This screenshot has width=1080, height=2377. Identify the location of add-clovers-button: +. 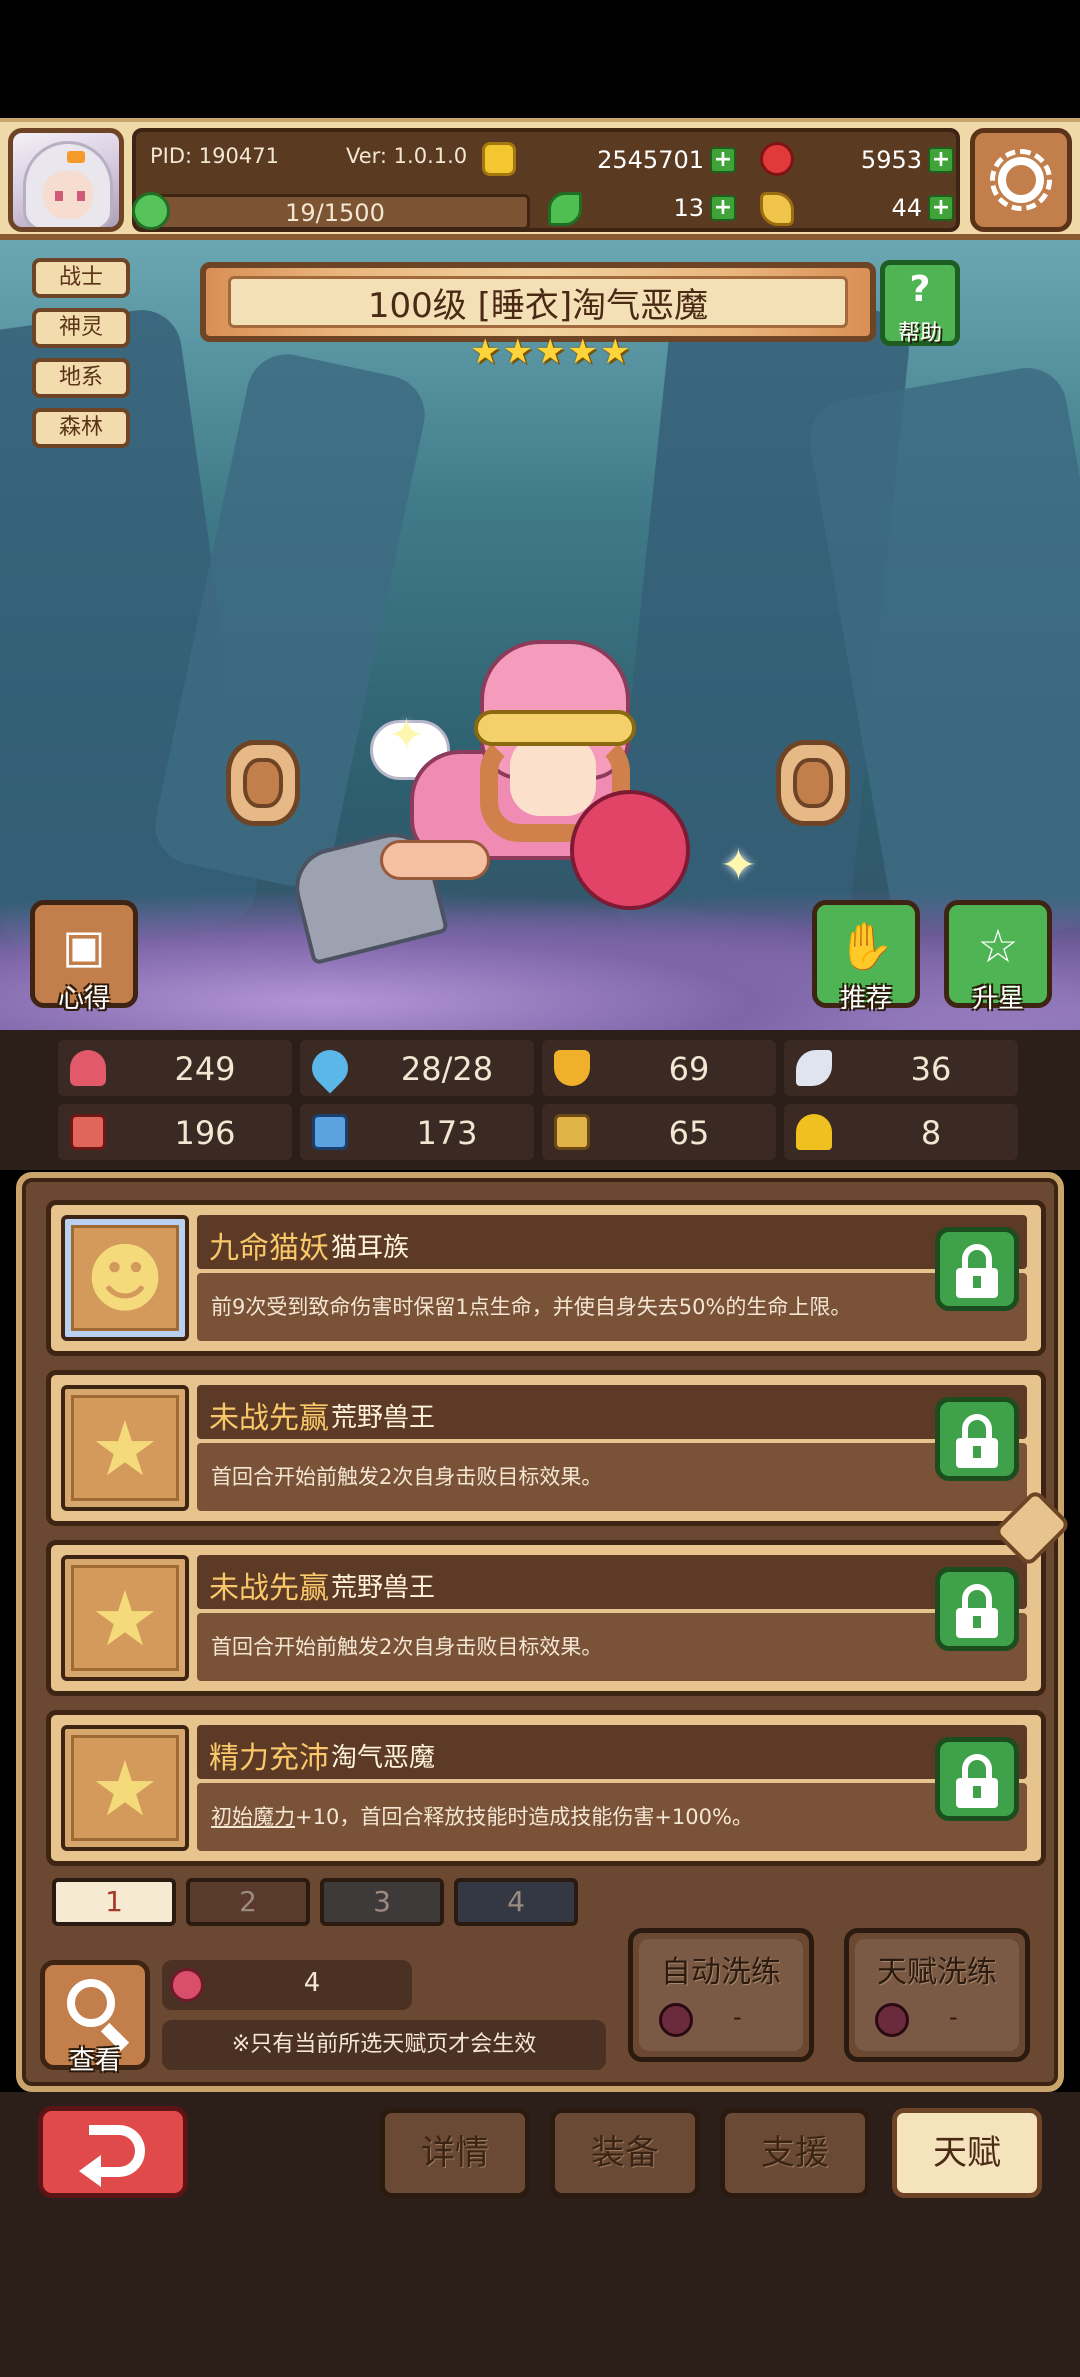
(723, 208).